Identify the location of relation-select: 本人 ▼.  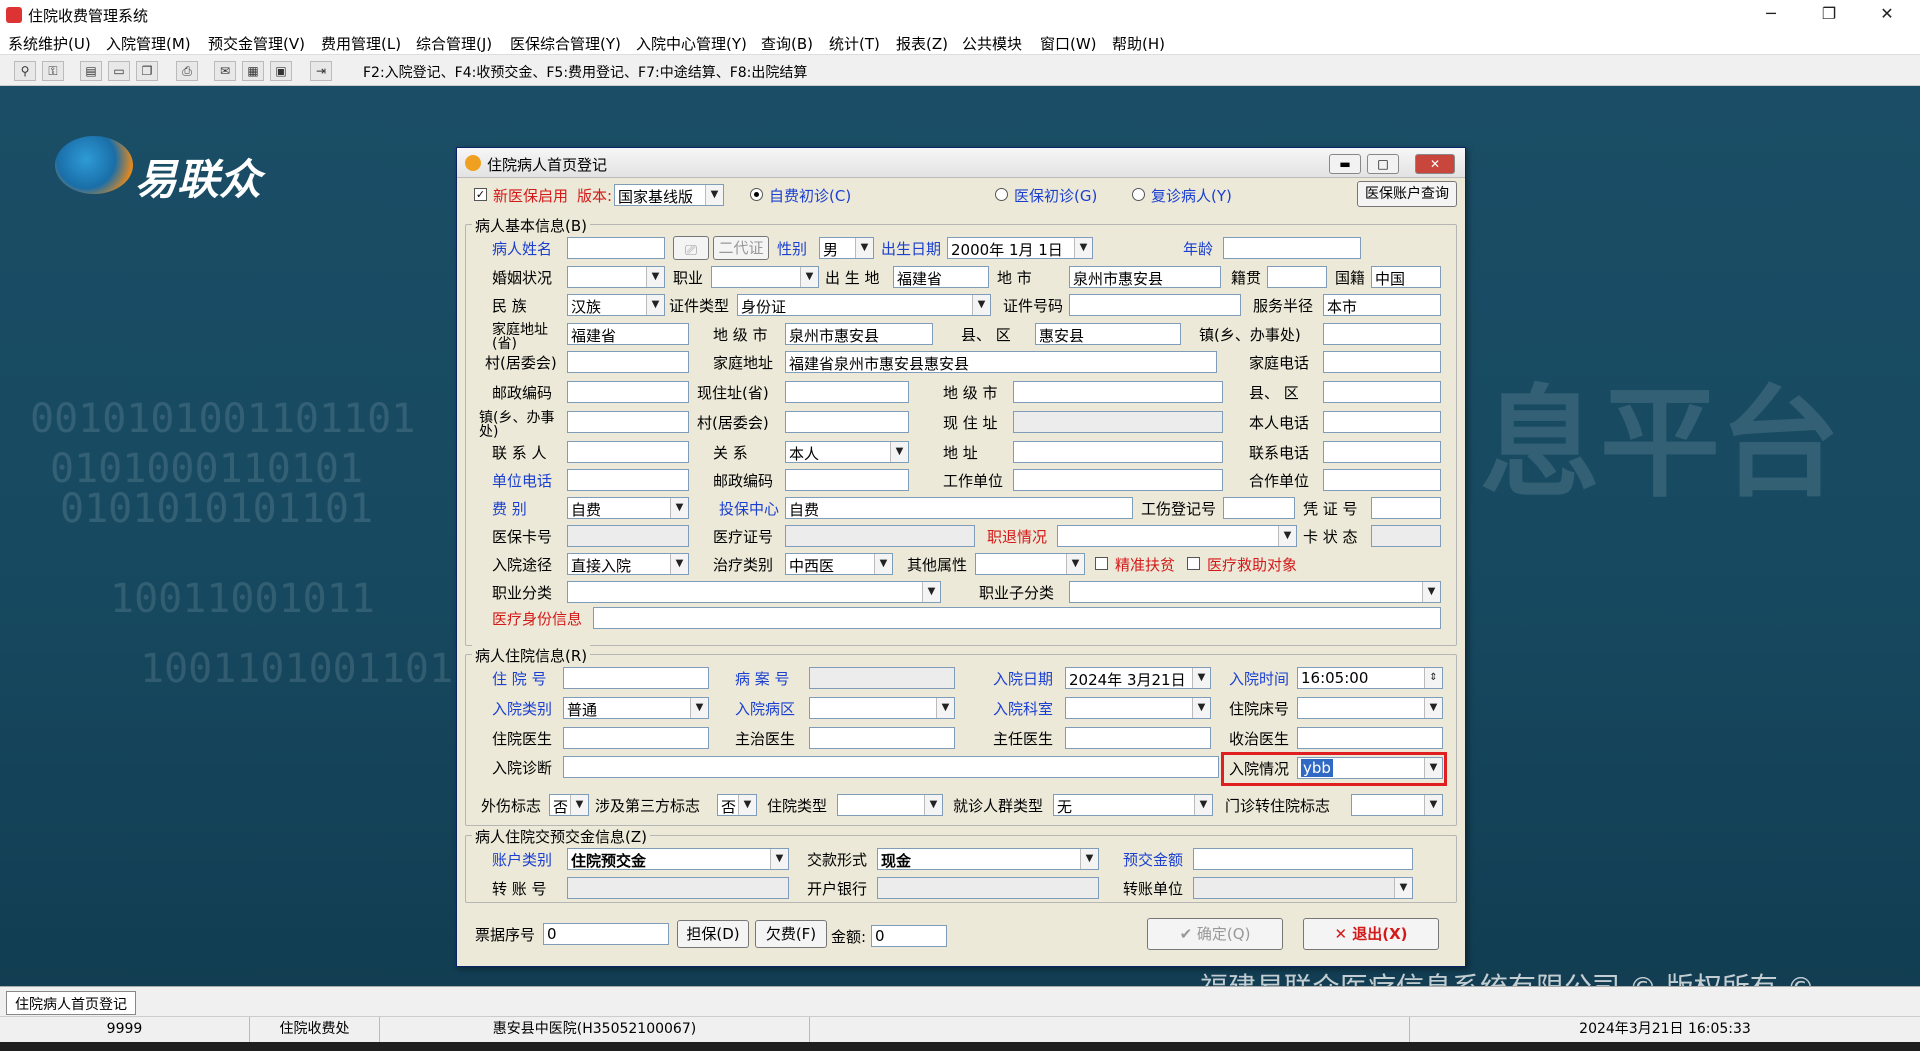
(847, 452).